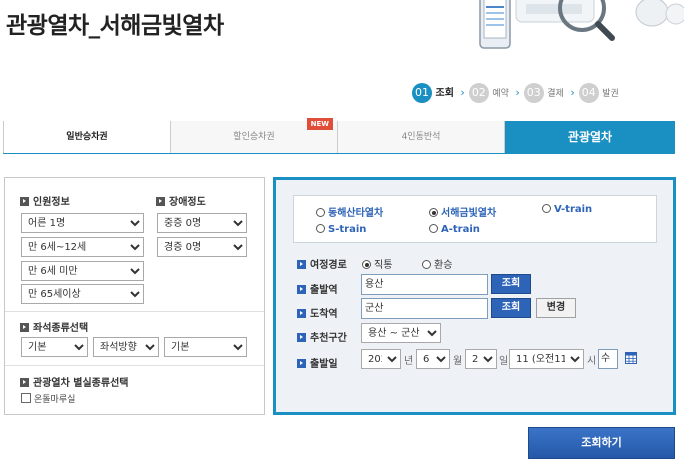 The height and width of the screenshot is (472, 684). Describe the element at coordinates (324, 314) in the screenshot. I see `arrival-text: 도착역` at that location.